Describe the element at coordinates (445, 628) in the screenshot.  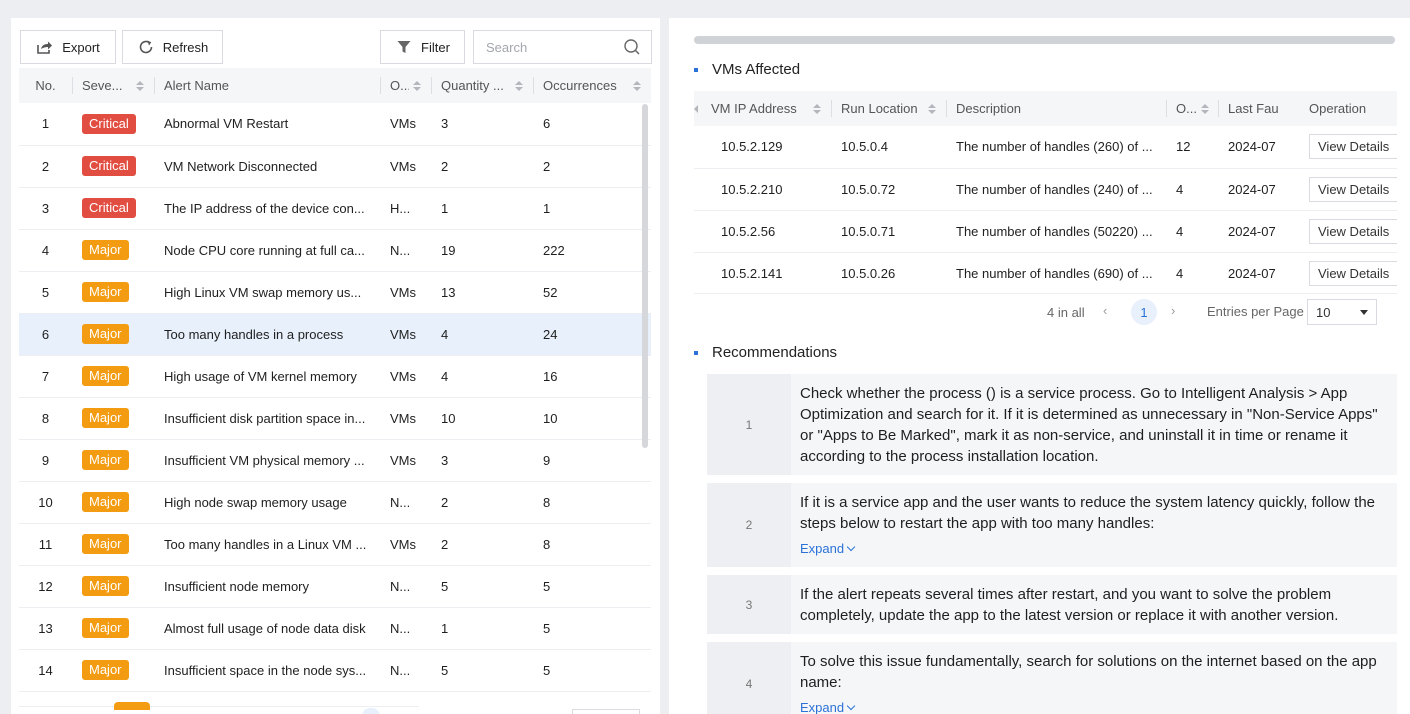
I see `quantity: 1` at that location.